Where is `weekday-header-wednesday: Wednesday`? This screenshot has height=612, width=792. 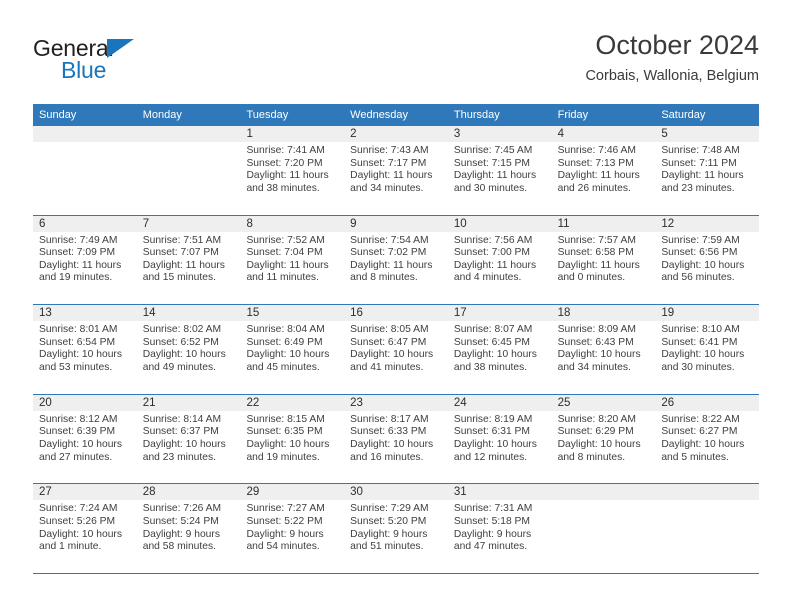 weekday-header-wednesday: Wednesday is located at coordinates (379, 115).